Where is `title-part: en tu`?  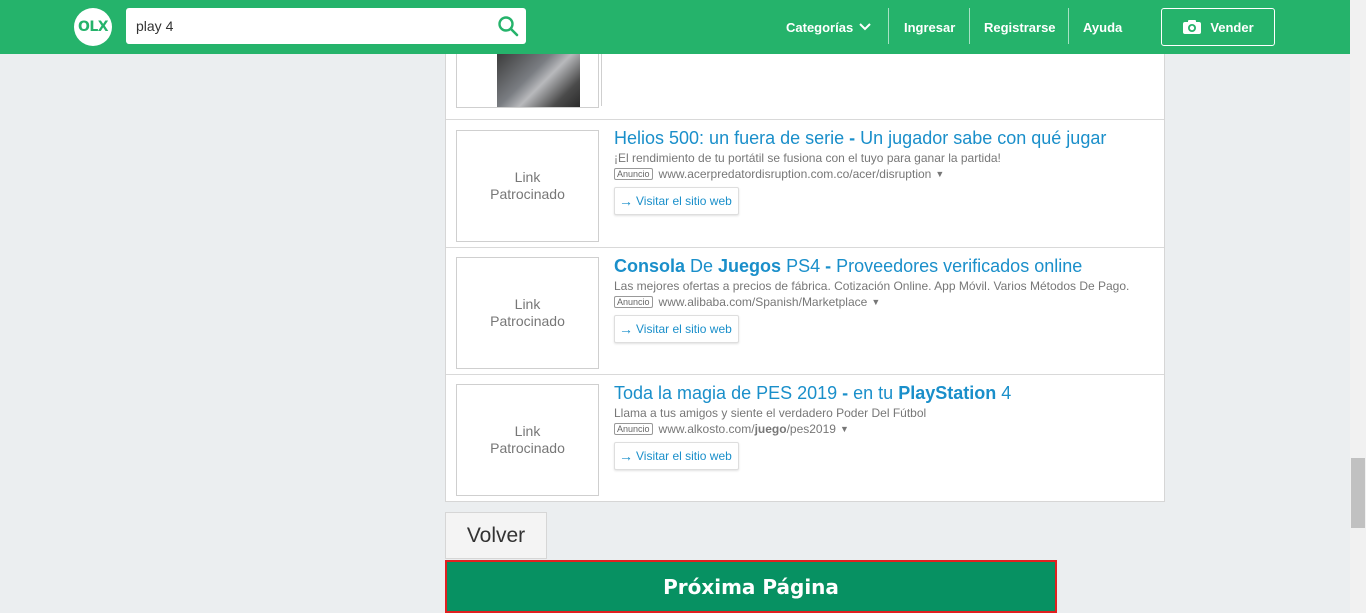
title-part: en tu is located at coordinates (876, 393).